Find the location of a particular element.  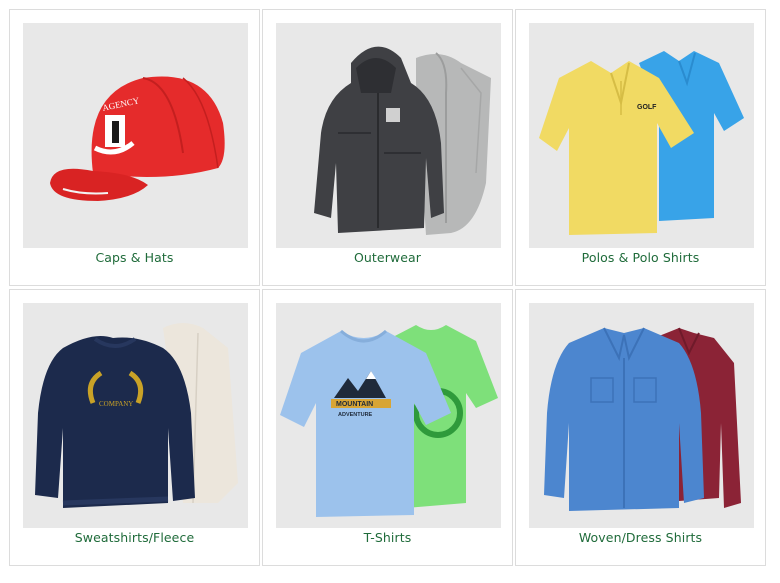

tshirt-logo-subtext: ADVENTURE is located at coordinates (355, 415).